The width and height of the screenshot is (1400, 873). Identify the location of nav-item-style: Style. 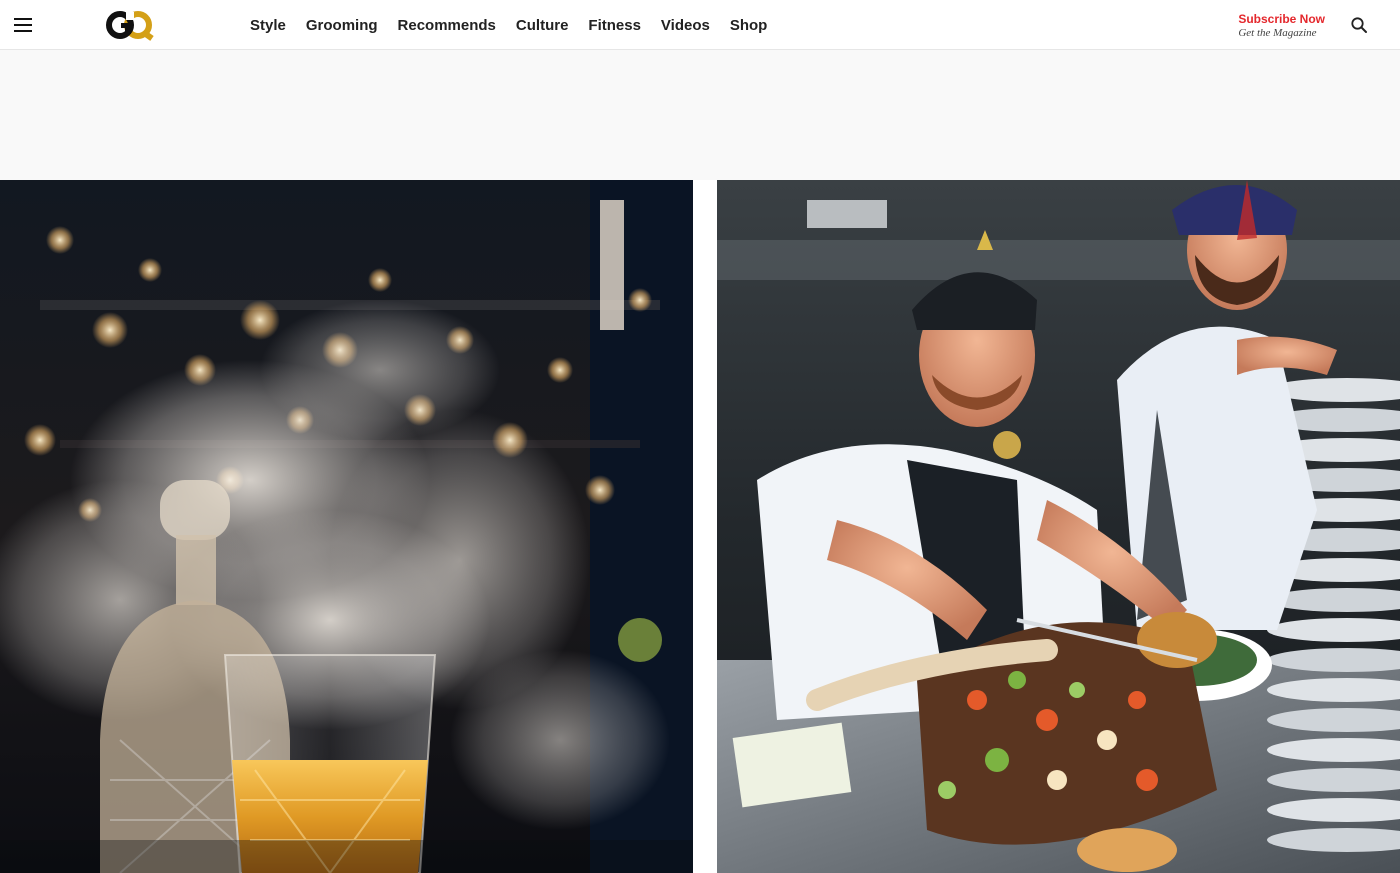
(268, 25).